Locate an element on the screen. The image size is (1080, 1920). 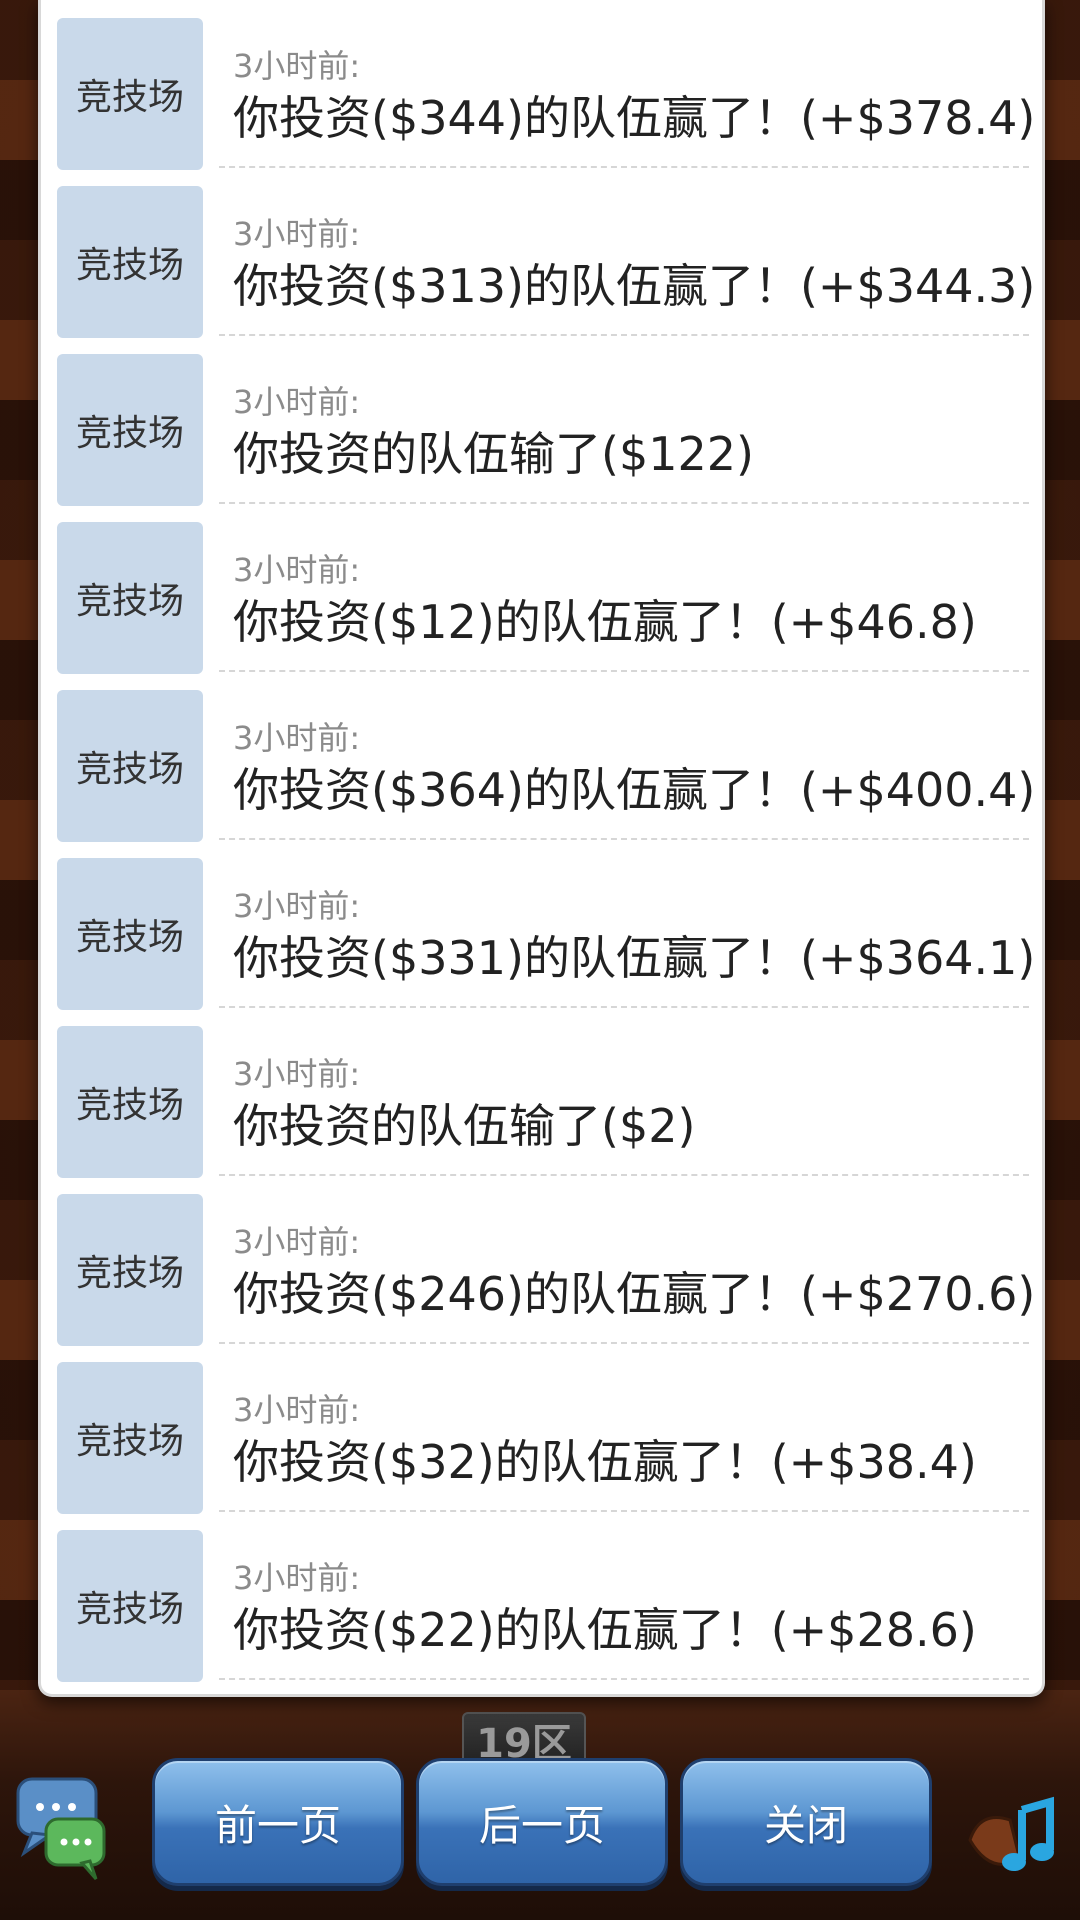
record-row: 竞技场 3小时前: 你投资($246)的队伍赢了！(+$270.6) is located at coordinates (546, 1261).